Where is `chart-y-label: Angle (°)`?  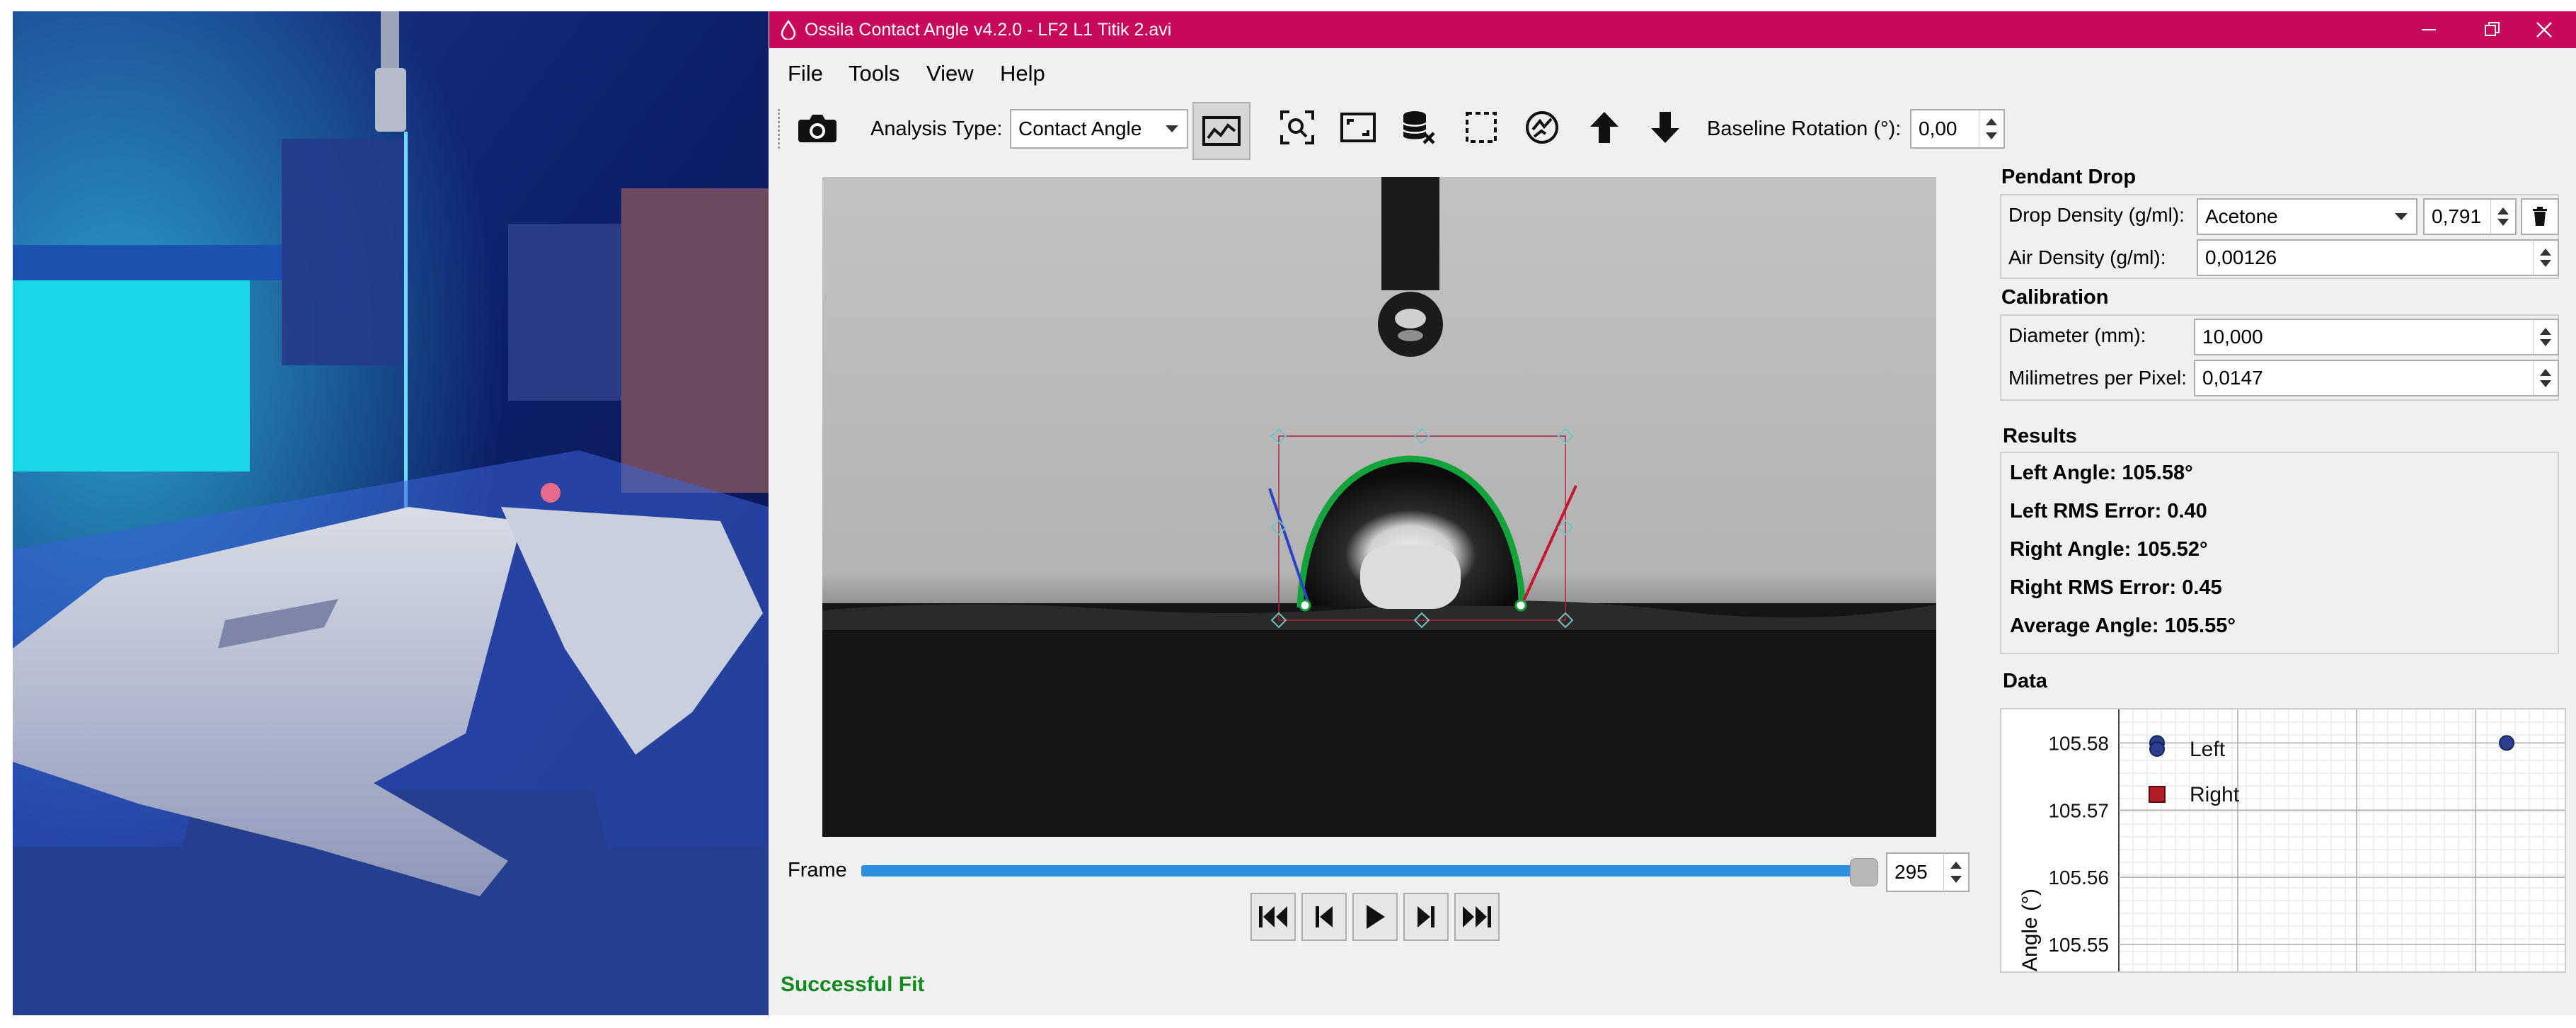 chart-y-label: Angle (°) is located at coordinates (2030, 930).